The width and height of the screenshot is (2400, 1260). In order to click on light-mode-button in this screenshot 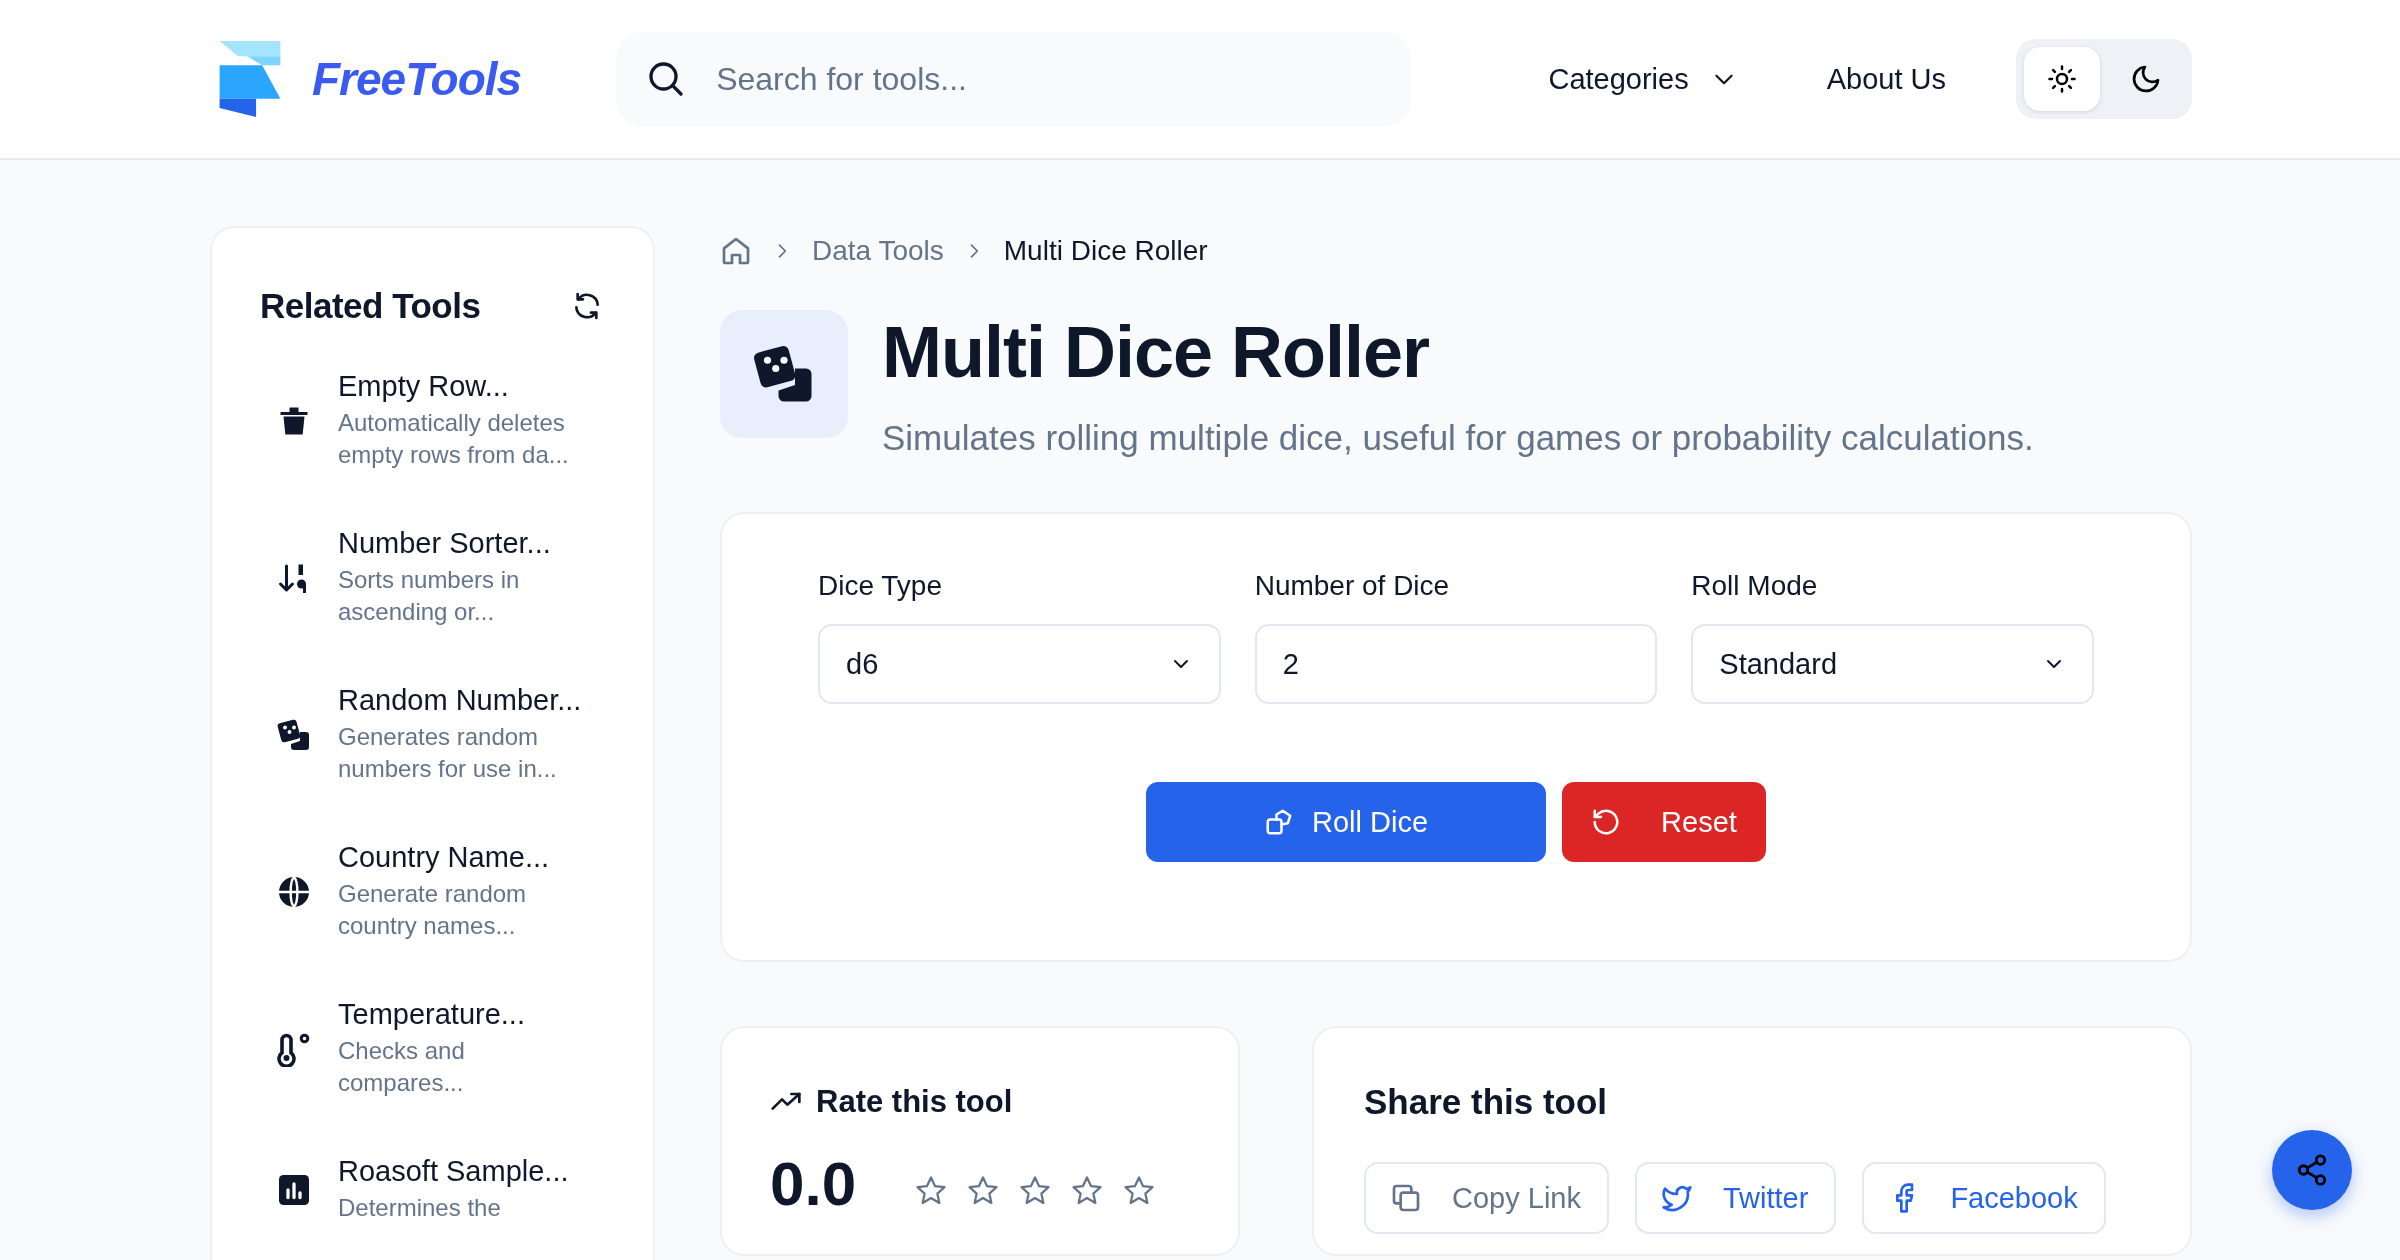, I will do `click(2062, 79)`.